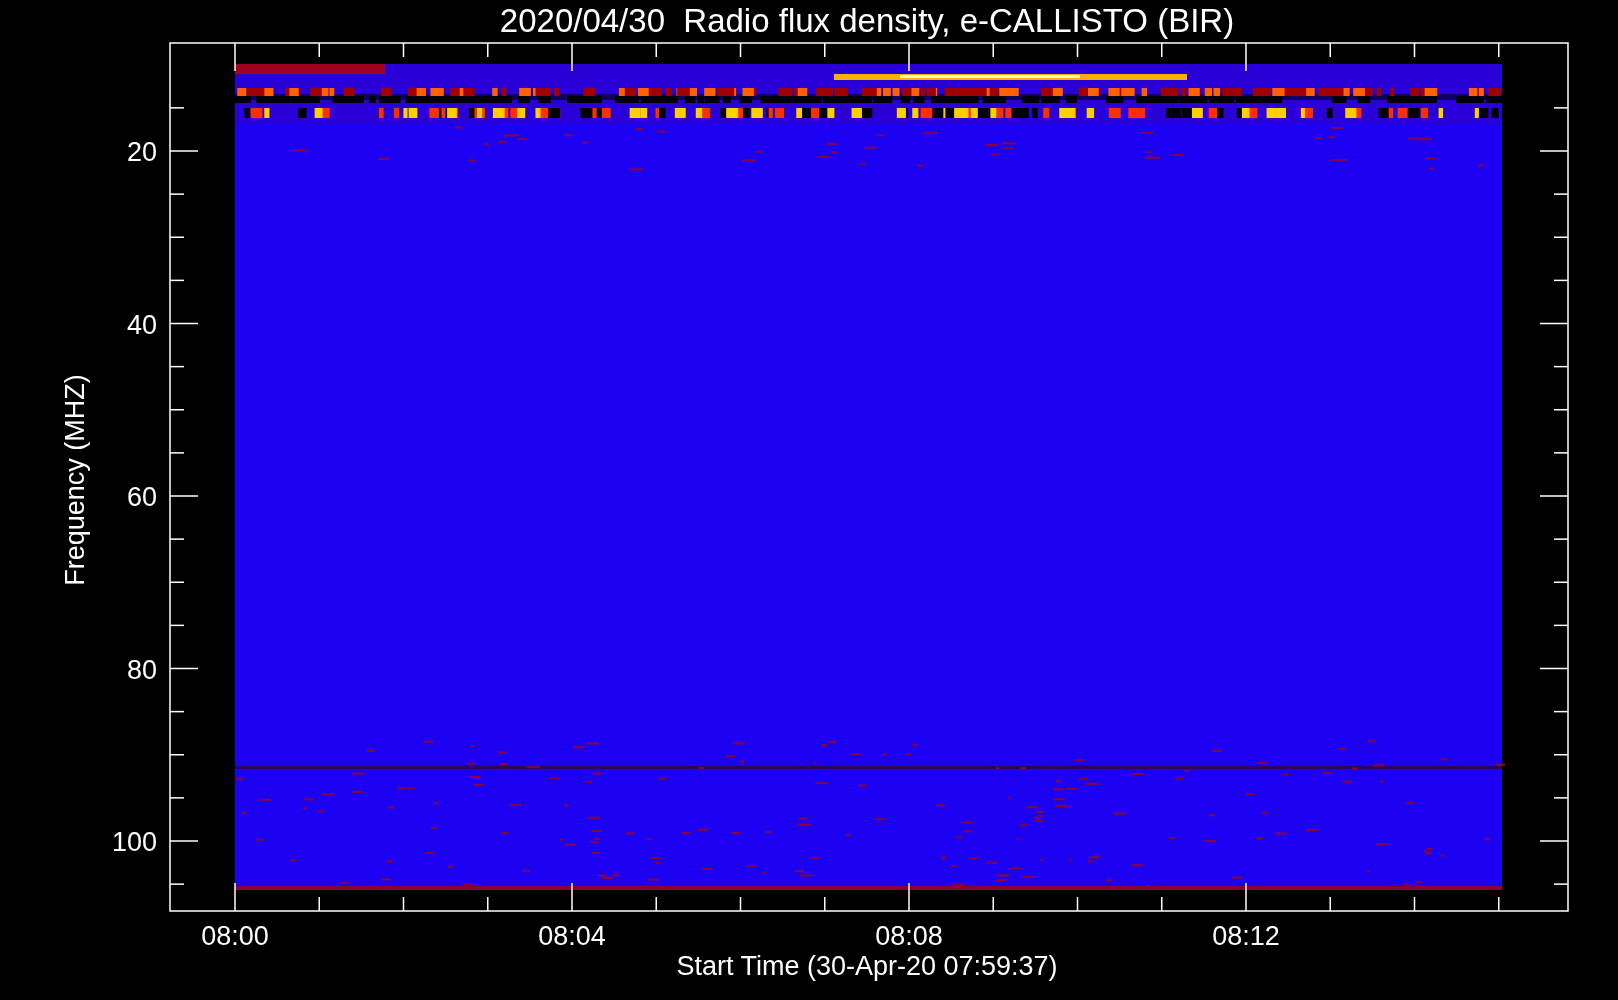 Image resolution: width=1618 pixels, height=1000 pixels. I want to click on x-tick-label: 08:04, so click(572, 936).